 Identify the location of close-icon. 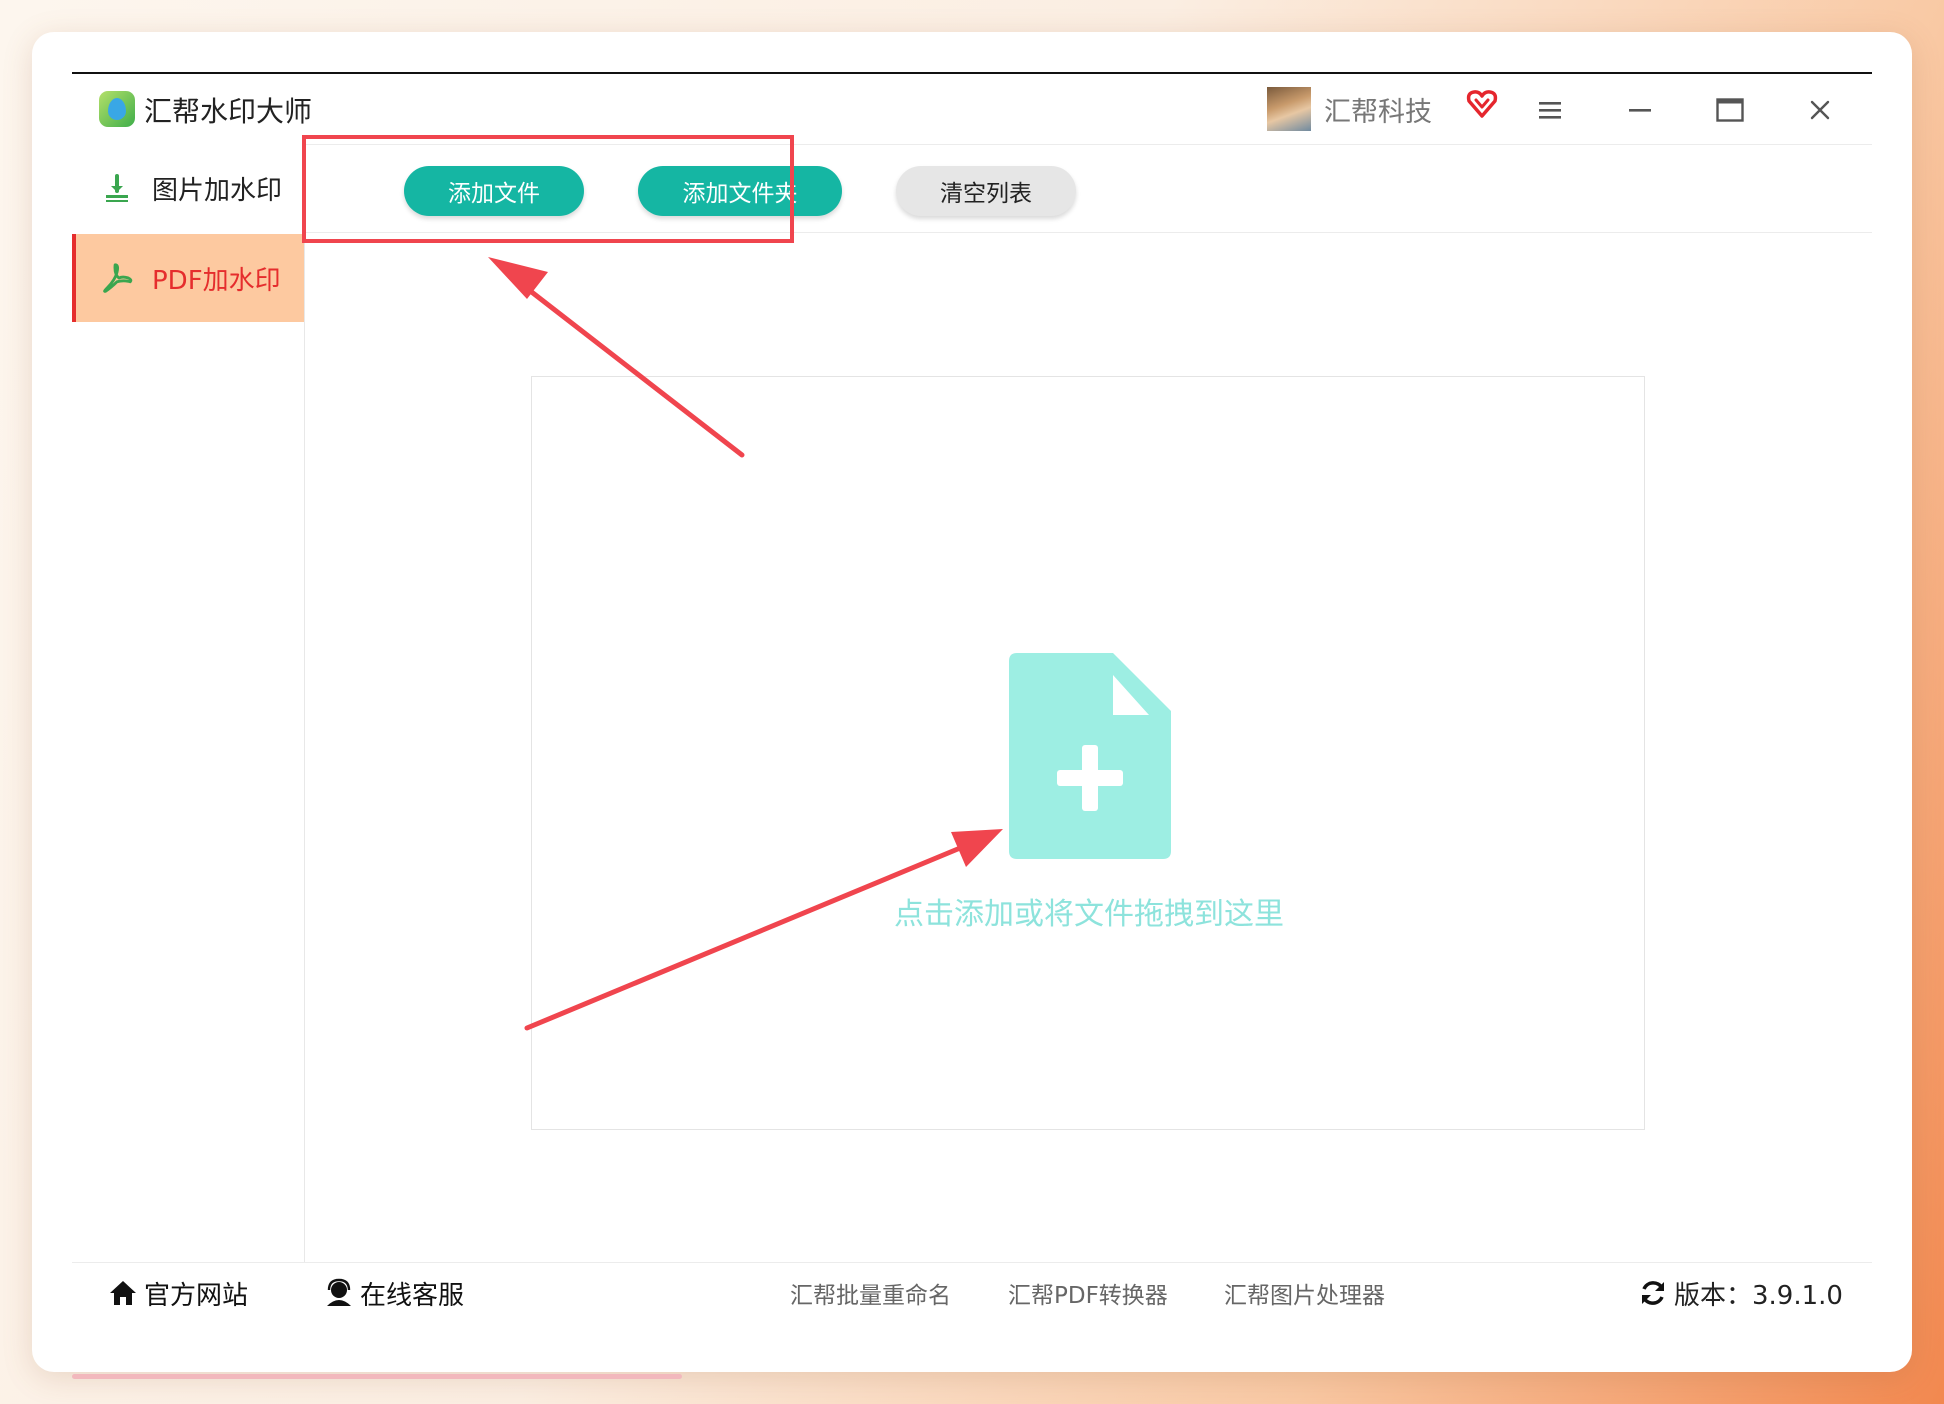
(1820, 110).